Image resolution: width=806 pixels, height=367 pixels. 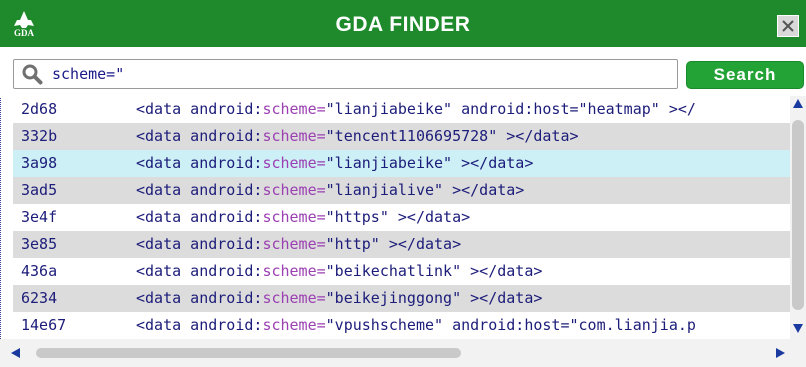 What do you see at coordinates (248, 353) in the screenshot?
I see `horizontal-scroll-thumb` at bounding box center [248, 353].